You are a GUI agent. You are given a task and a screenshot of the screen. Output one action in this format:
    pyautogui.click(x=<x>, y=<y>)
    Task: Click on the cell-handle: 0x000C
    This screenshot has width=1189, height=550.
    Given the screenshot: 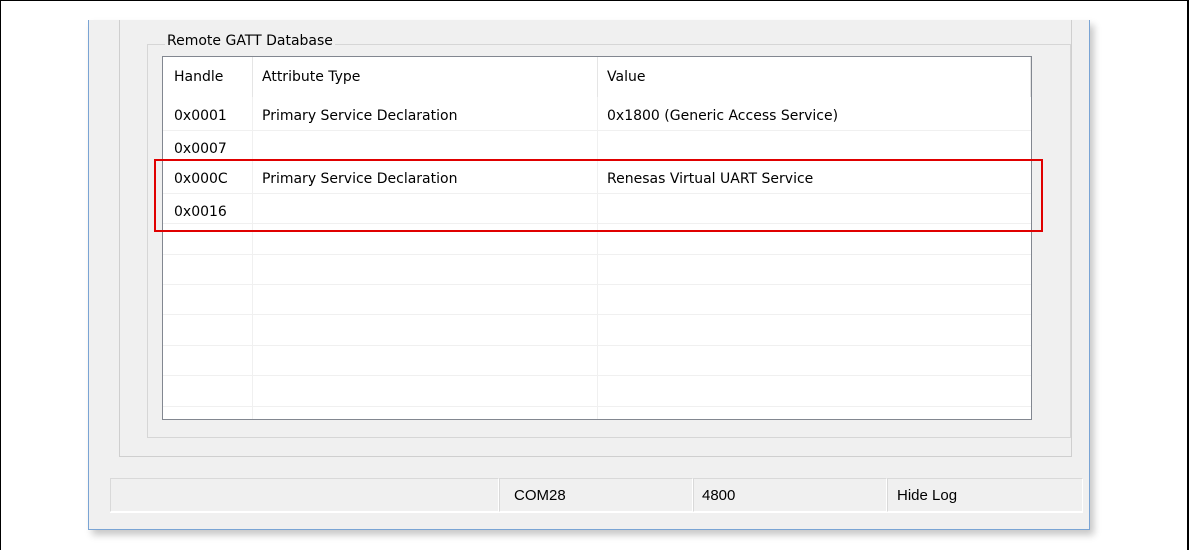 What is the action you would take?
    pyautogui.click(x=201, y=179)
    